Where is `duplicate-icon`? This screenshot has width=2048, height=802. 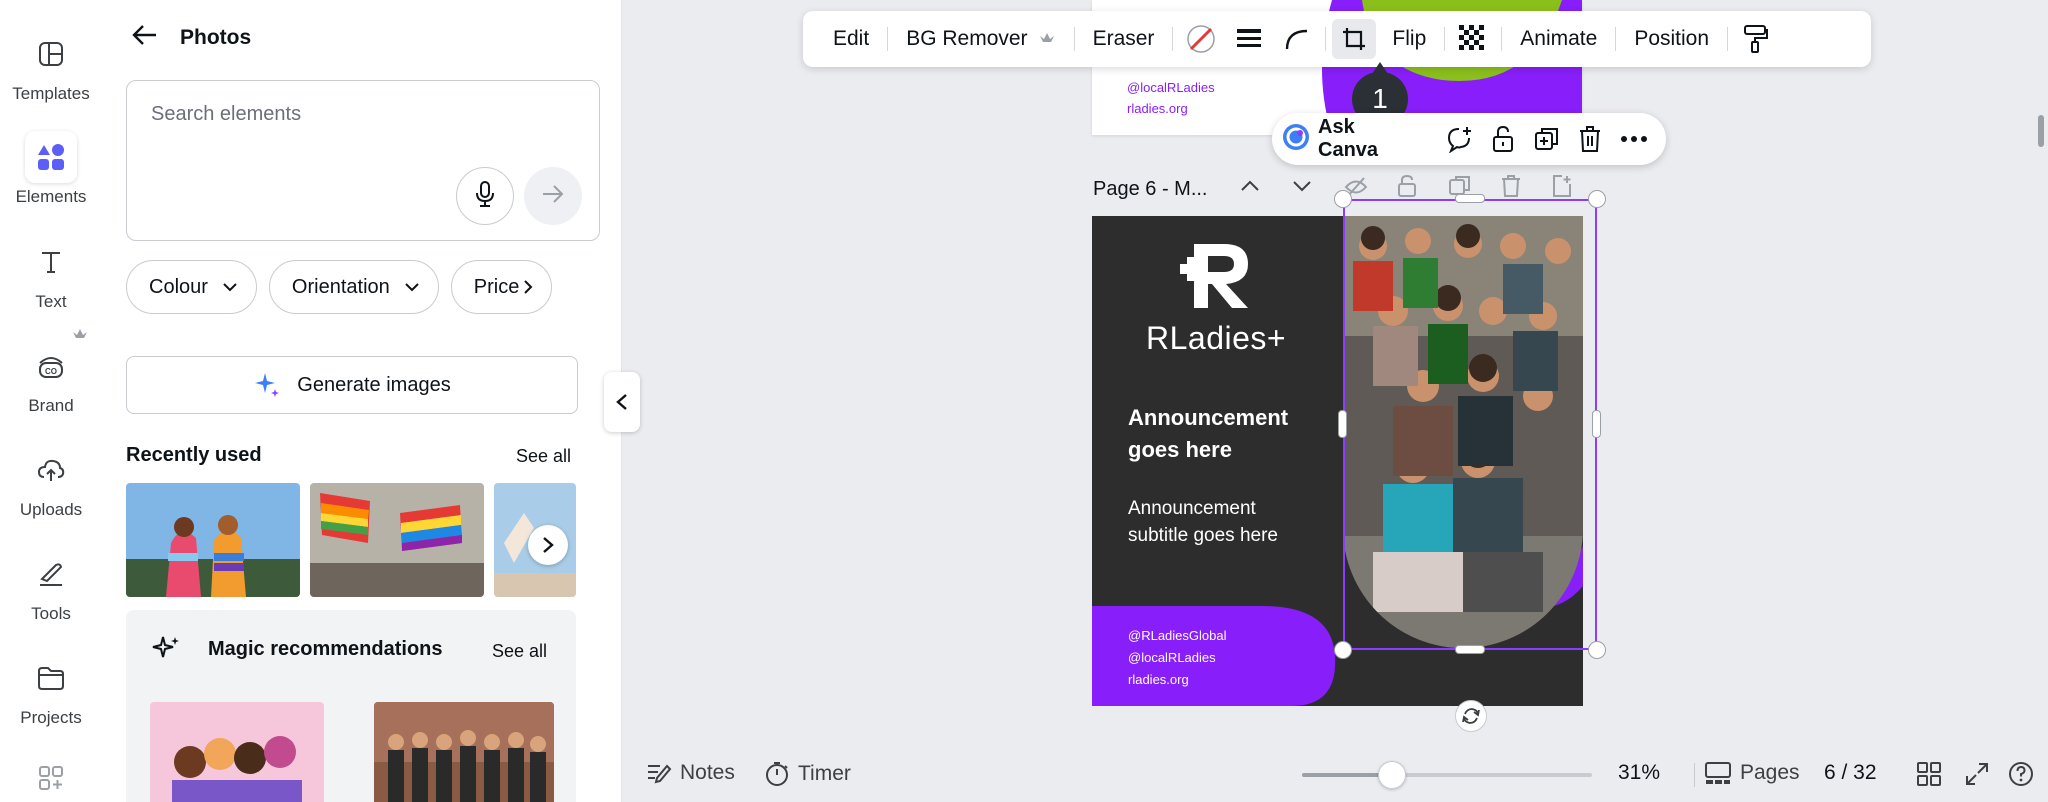 duplicate-icon is located at coordinates (1546, 139).